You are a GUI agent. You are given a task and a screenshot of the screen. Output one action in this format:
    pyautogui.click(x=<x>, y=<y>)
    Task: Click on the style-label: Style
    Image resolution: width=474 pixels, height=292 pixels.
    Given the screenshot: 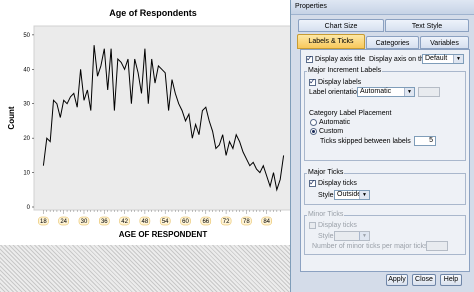 What is the action you would take?
    pyautogui.click(x=326, y=195)
    